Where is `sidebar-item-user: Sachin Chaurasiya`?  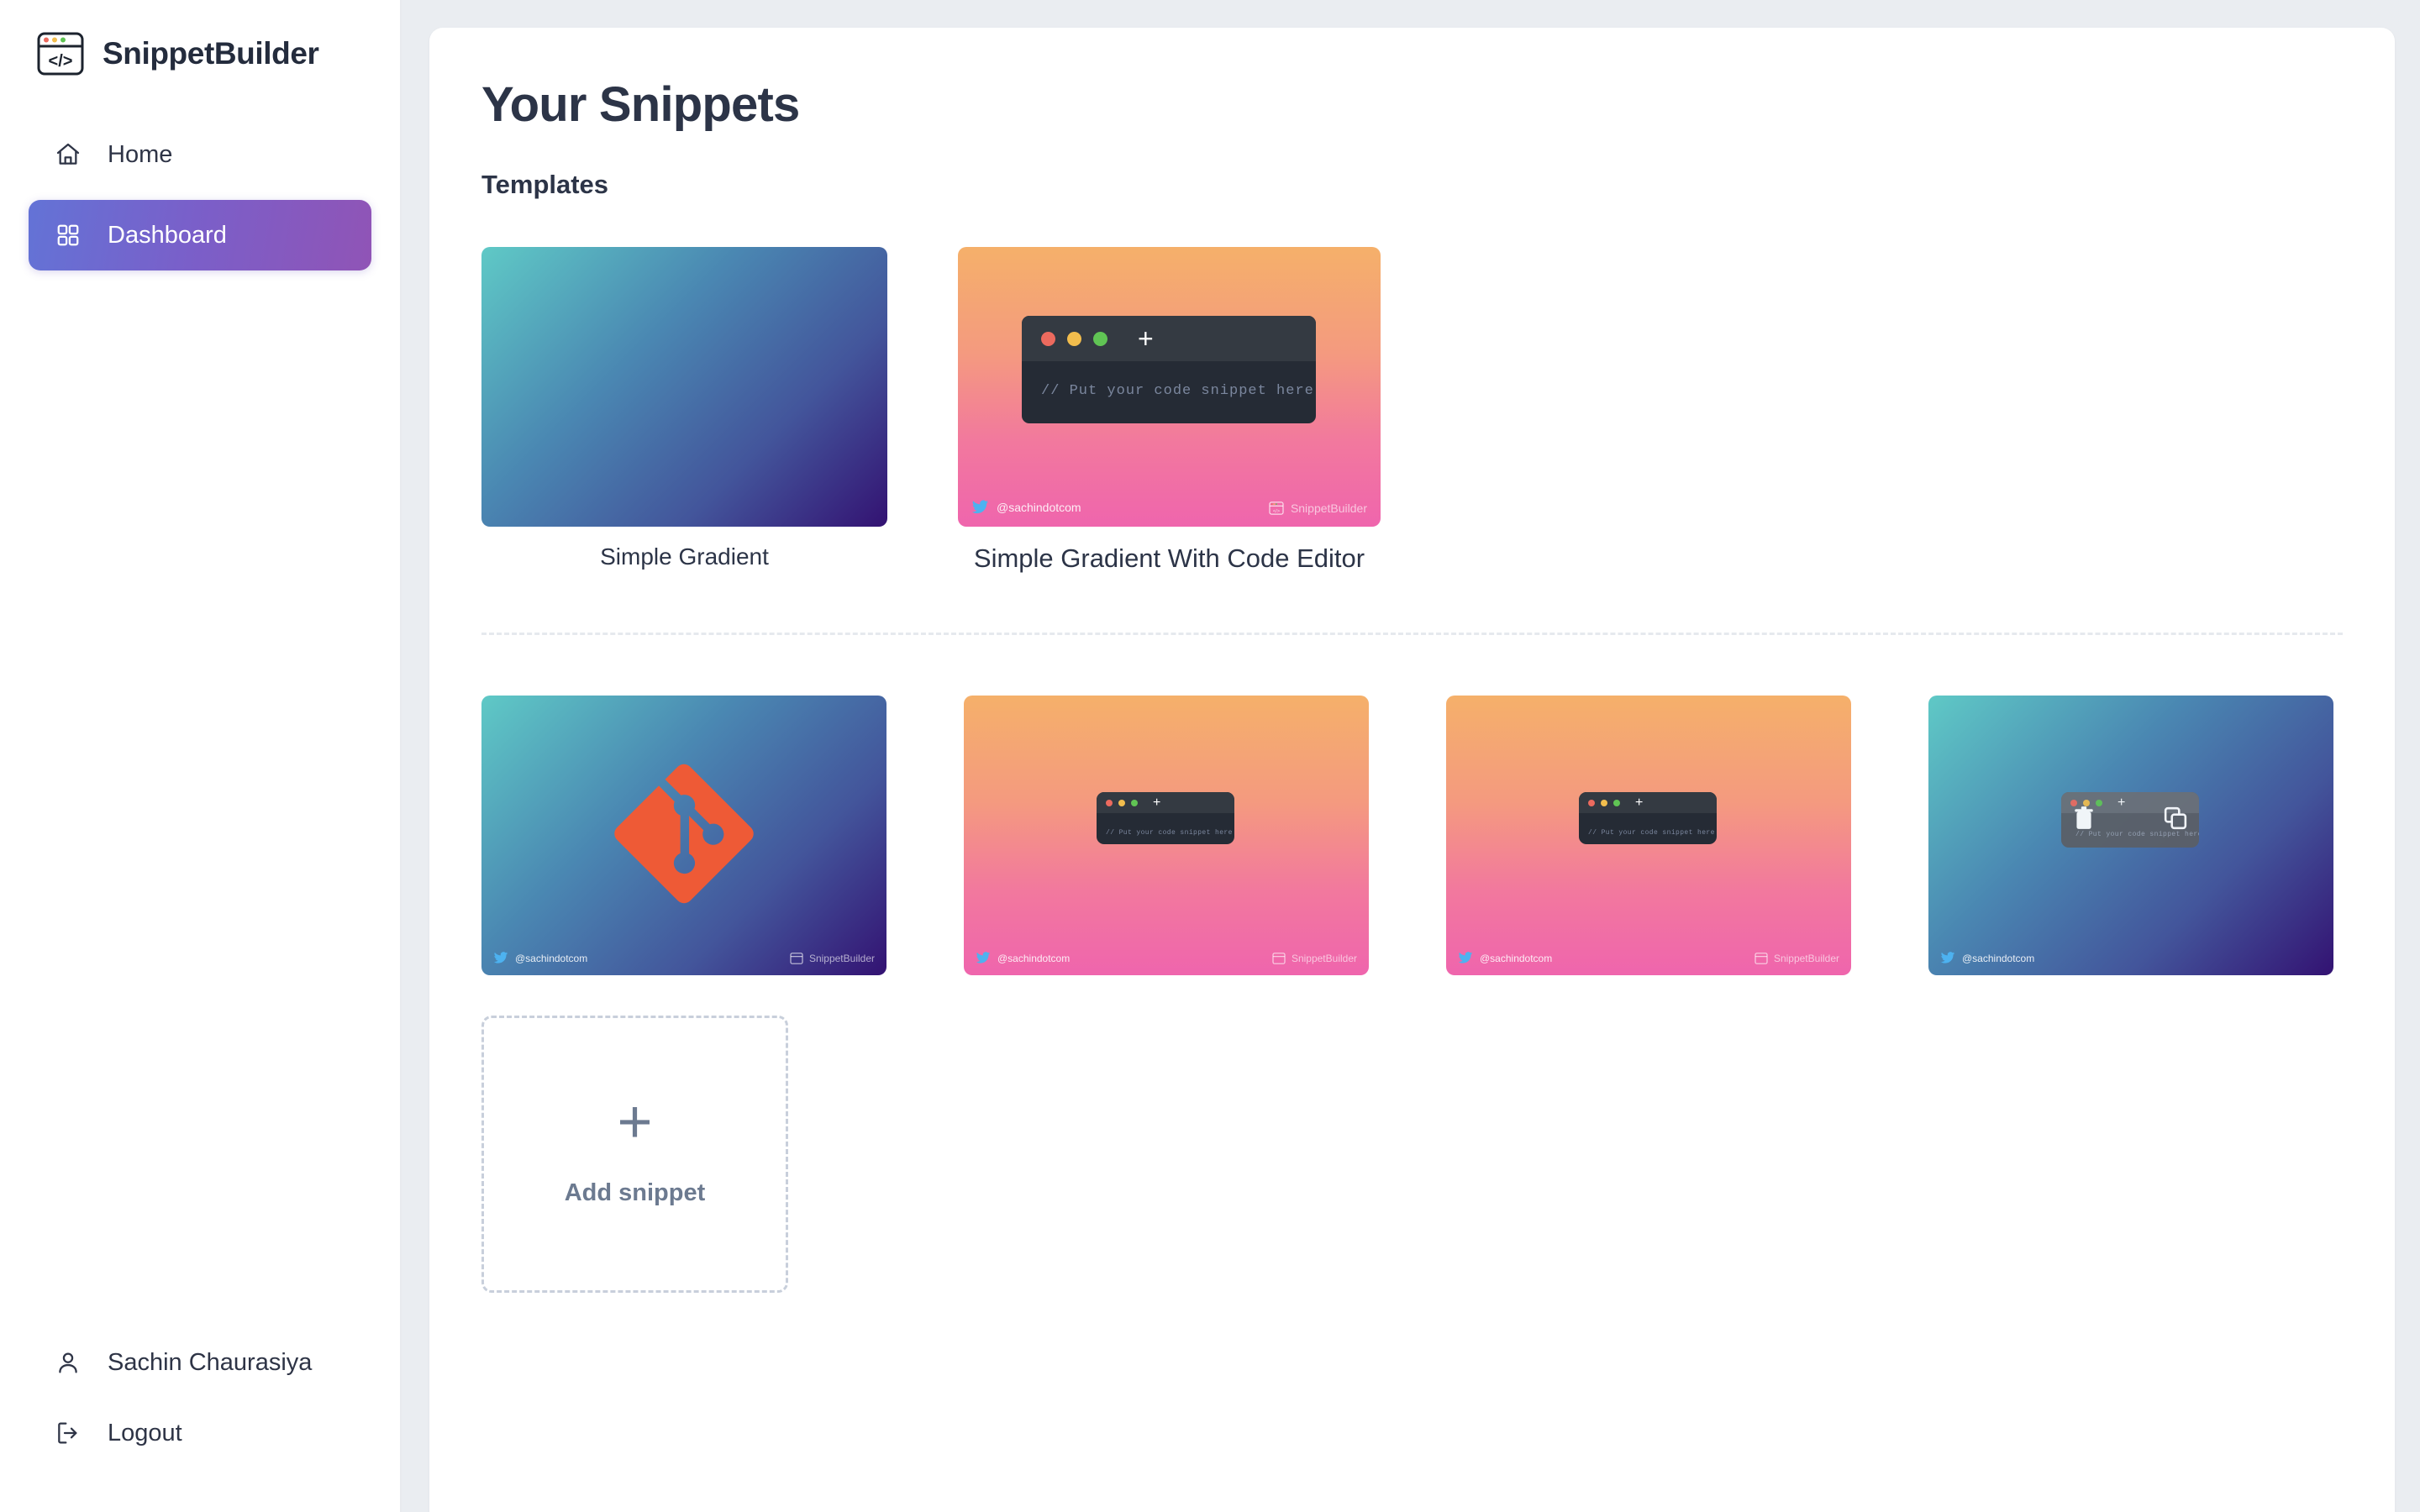 sidebar-item-user: Sachin Chaurasiya is located at coordinates (200, 1362).